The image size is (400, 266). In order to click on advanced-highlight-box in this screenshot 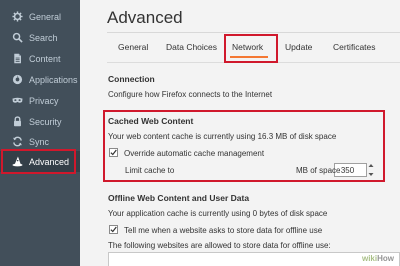, I will do `click(38, 161)`.